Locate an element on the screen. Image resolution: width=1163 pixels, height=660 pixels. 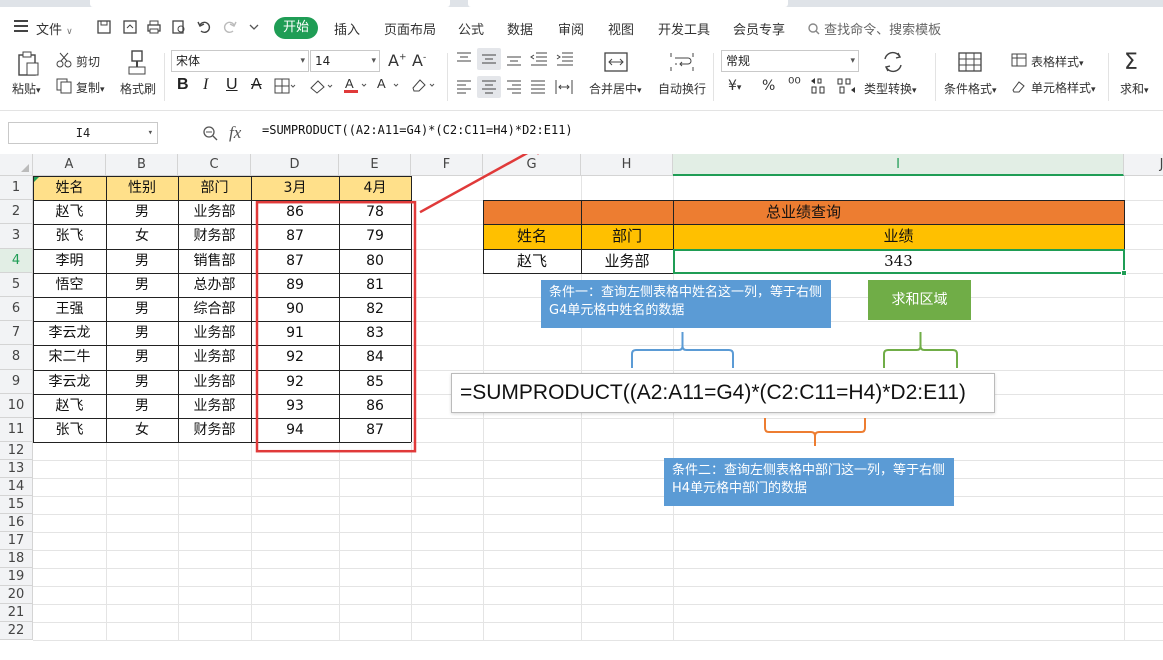
currency-icon: ¥▾ is located at coordinates (734, 86).